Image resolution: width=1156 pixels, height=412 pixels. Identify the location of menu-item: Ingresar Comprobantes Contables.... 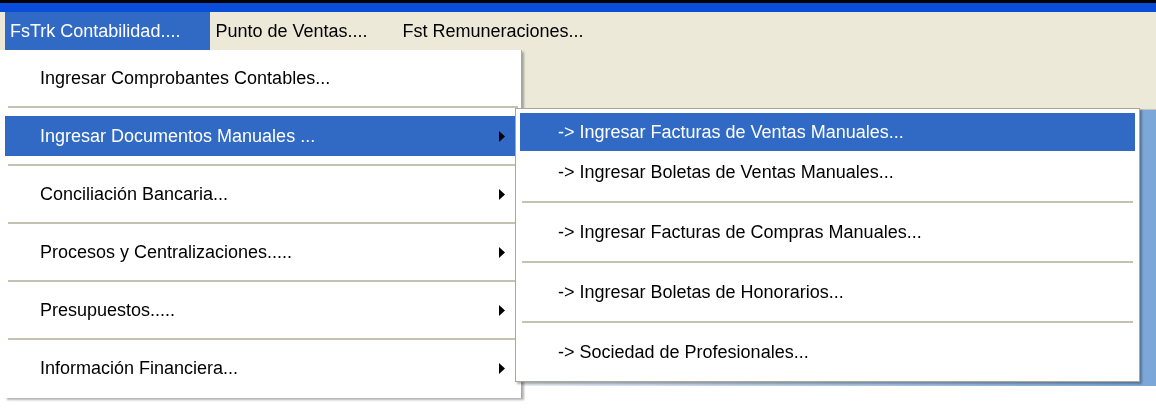
(263, 78).